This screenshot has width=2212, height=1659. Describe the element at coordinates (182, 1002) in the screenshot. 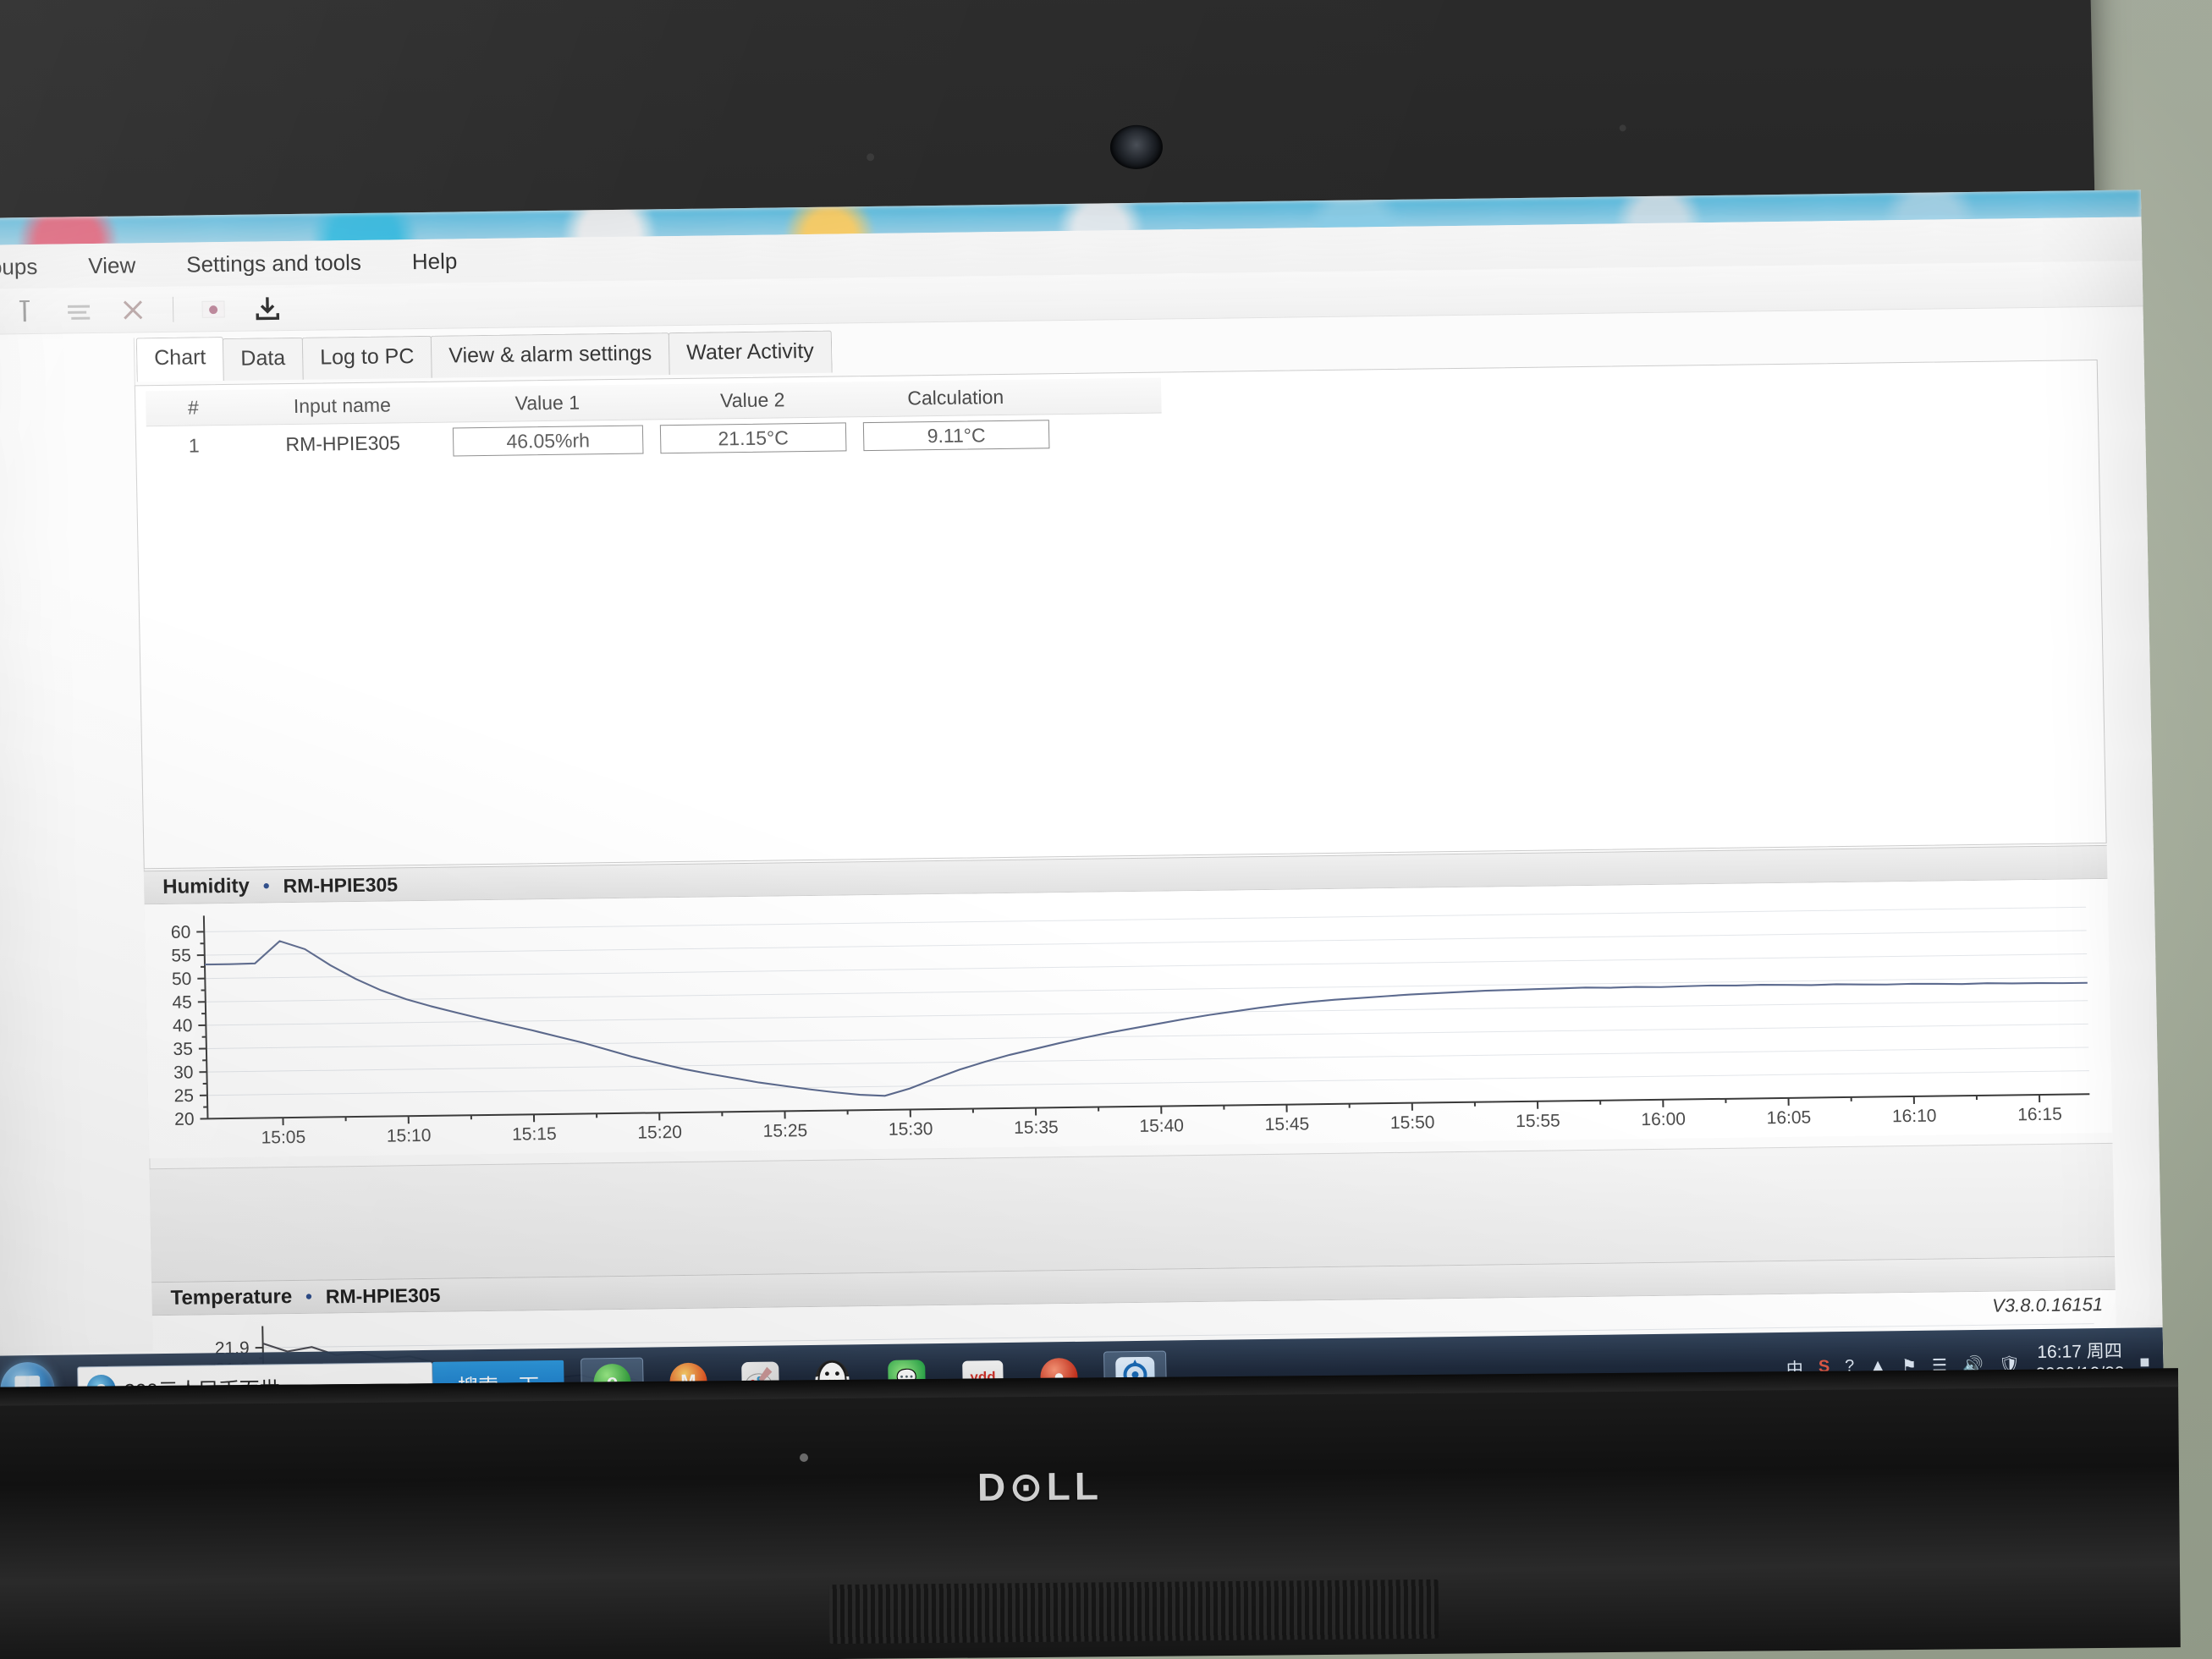

I see `svg-text: 45` at that location.